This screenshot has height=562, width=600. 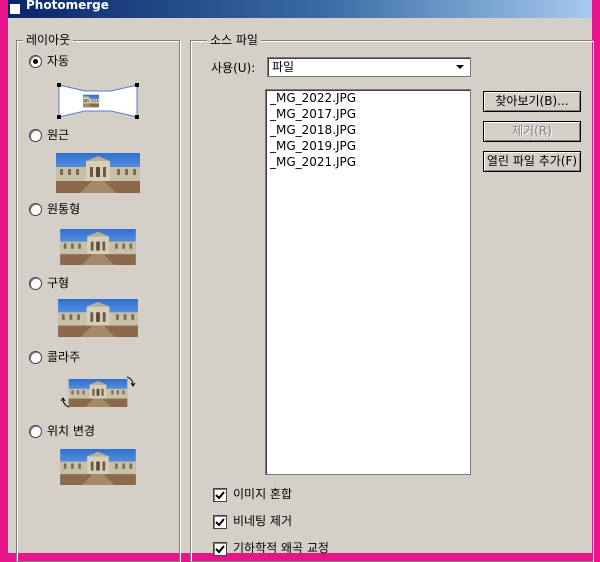 What do you see at coordinates (98, 468) in the screenshot?
I see `reposition-thumbnail` at bounding box center [98, 468].